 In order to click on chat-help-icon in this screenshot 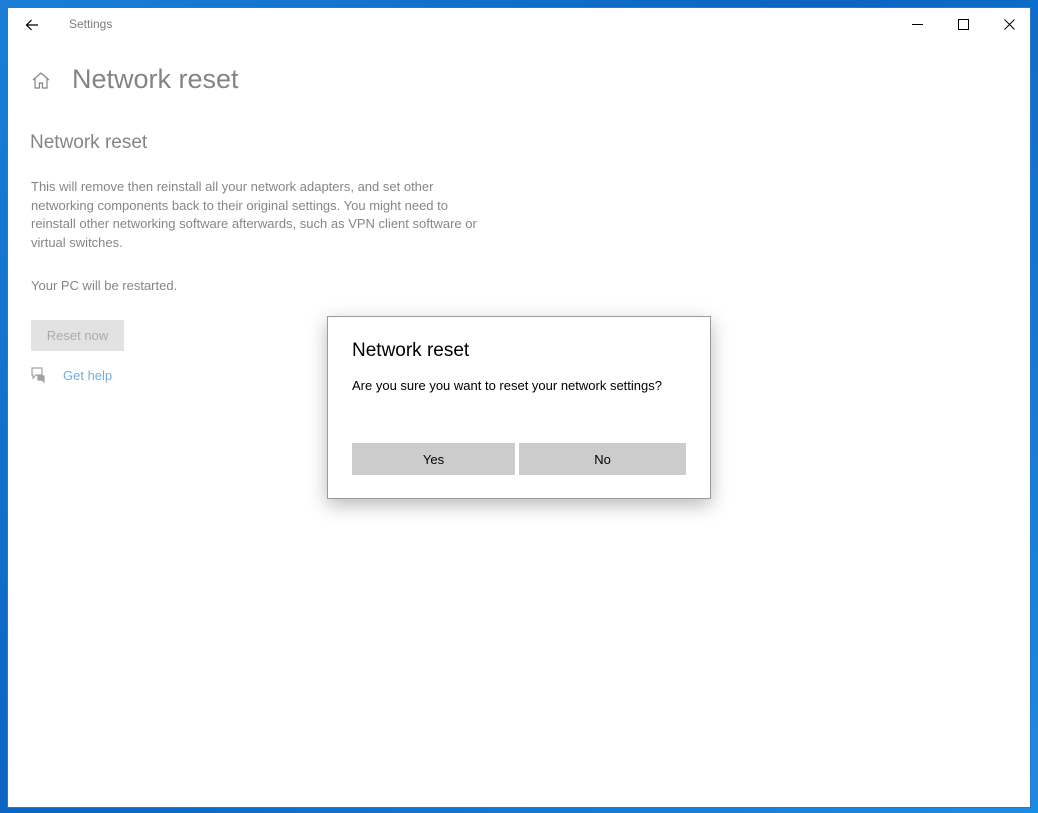, I will do `click(38, 375)`.